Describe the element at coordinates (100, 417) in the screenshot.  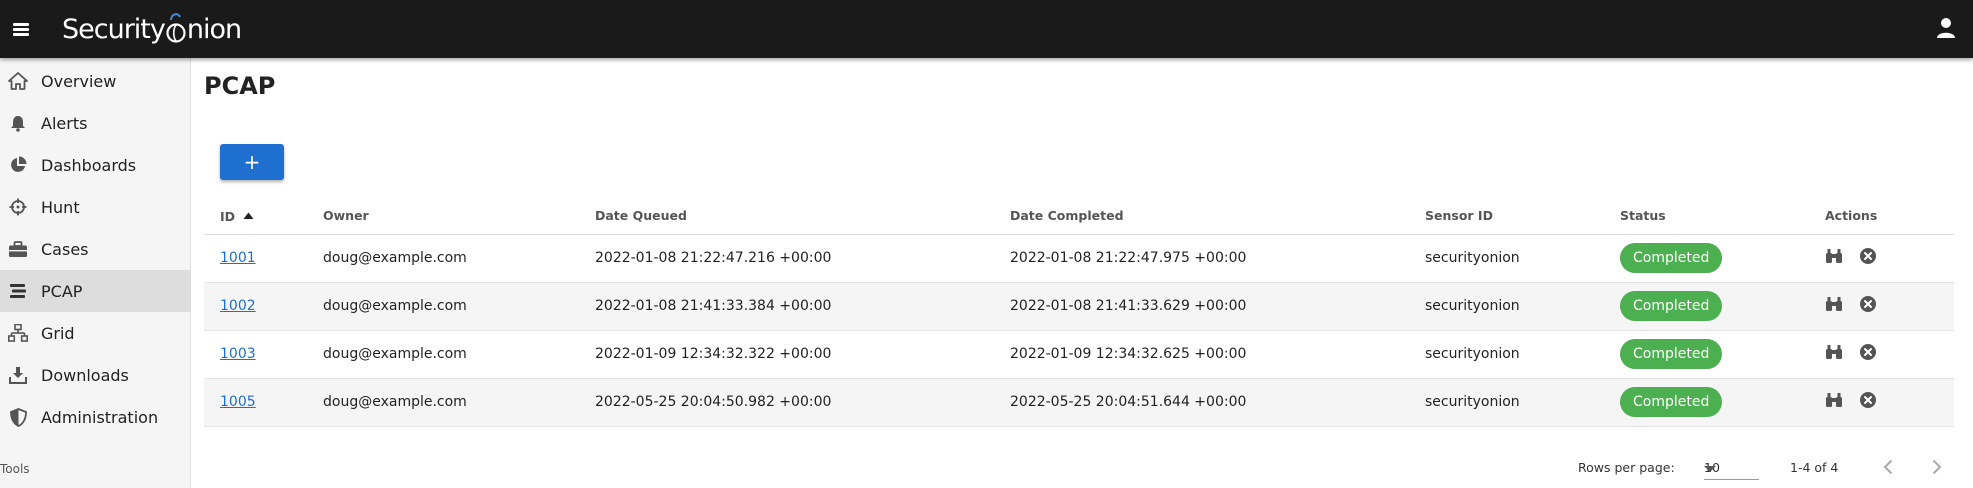
I see `sidebar-item-label: Administration` at that location.